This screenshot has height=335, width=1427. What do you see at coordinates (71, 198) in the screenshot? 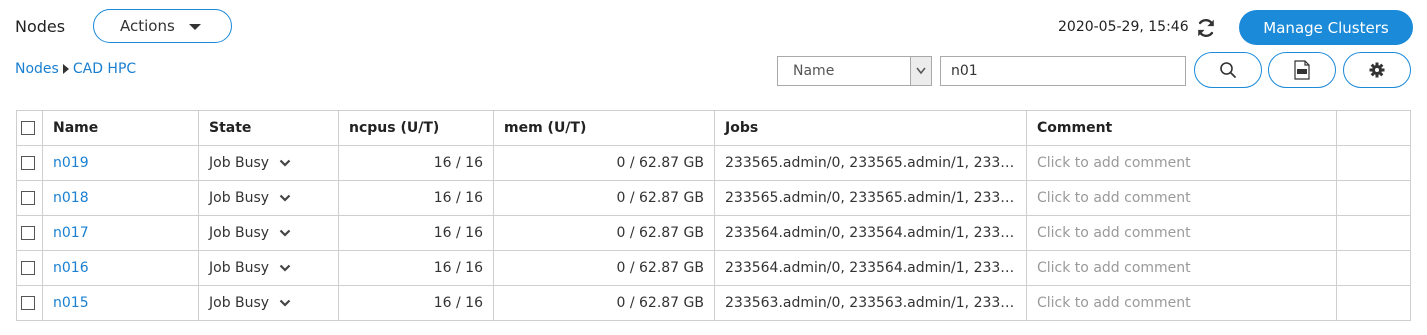
I see `node-name-link: n018` at bounding box center [71, 198].